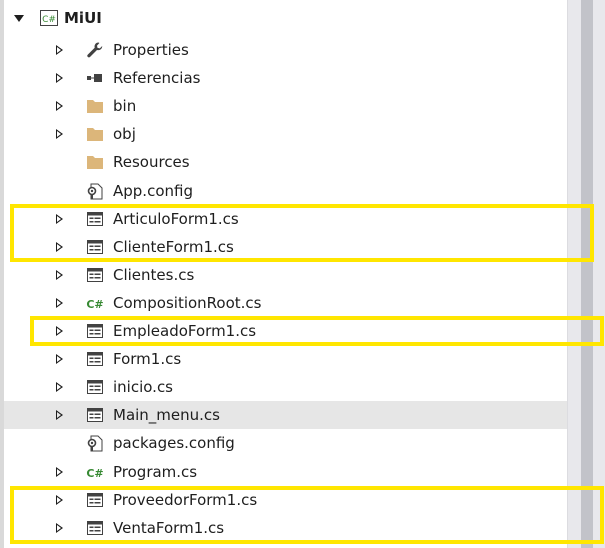 Image resolution: width=605 pixels, height=548 pixels. What do you see at coordinates (587, 274) in the screenshot?
I see `scrollbar-thumb` at bounding box center [587, 274].